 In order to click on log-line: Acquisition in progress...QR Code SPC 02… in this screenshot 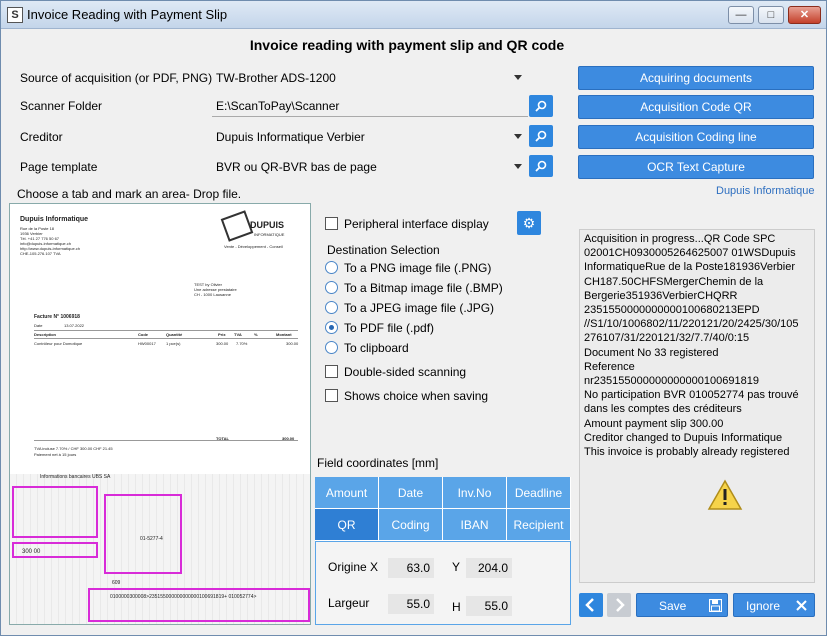, I will do `click(693, 289)`.